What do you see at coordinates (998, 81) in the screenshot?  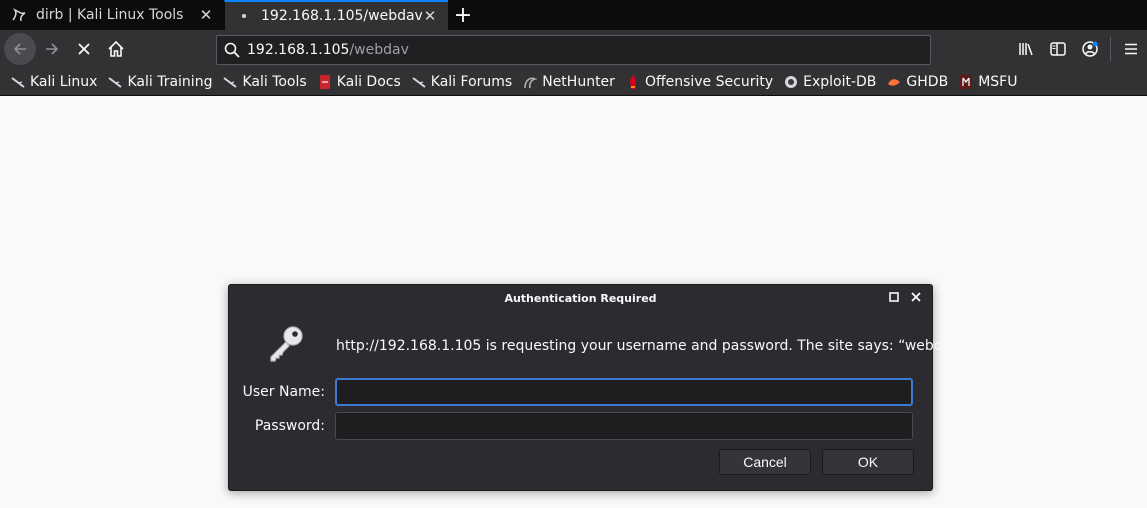 I see `bookmark-label: MSFU` at bounding box center [998, 81].